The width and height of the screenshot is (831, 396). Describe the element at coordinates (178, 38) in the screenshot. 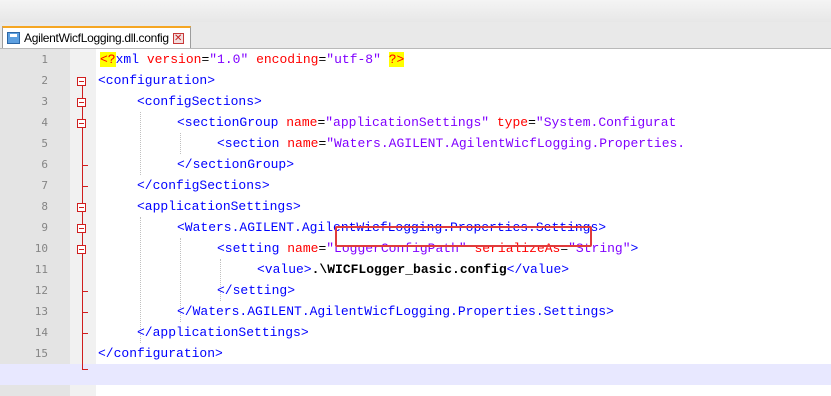

I see `close-icon: ✕` at that location.